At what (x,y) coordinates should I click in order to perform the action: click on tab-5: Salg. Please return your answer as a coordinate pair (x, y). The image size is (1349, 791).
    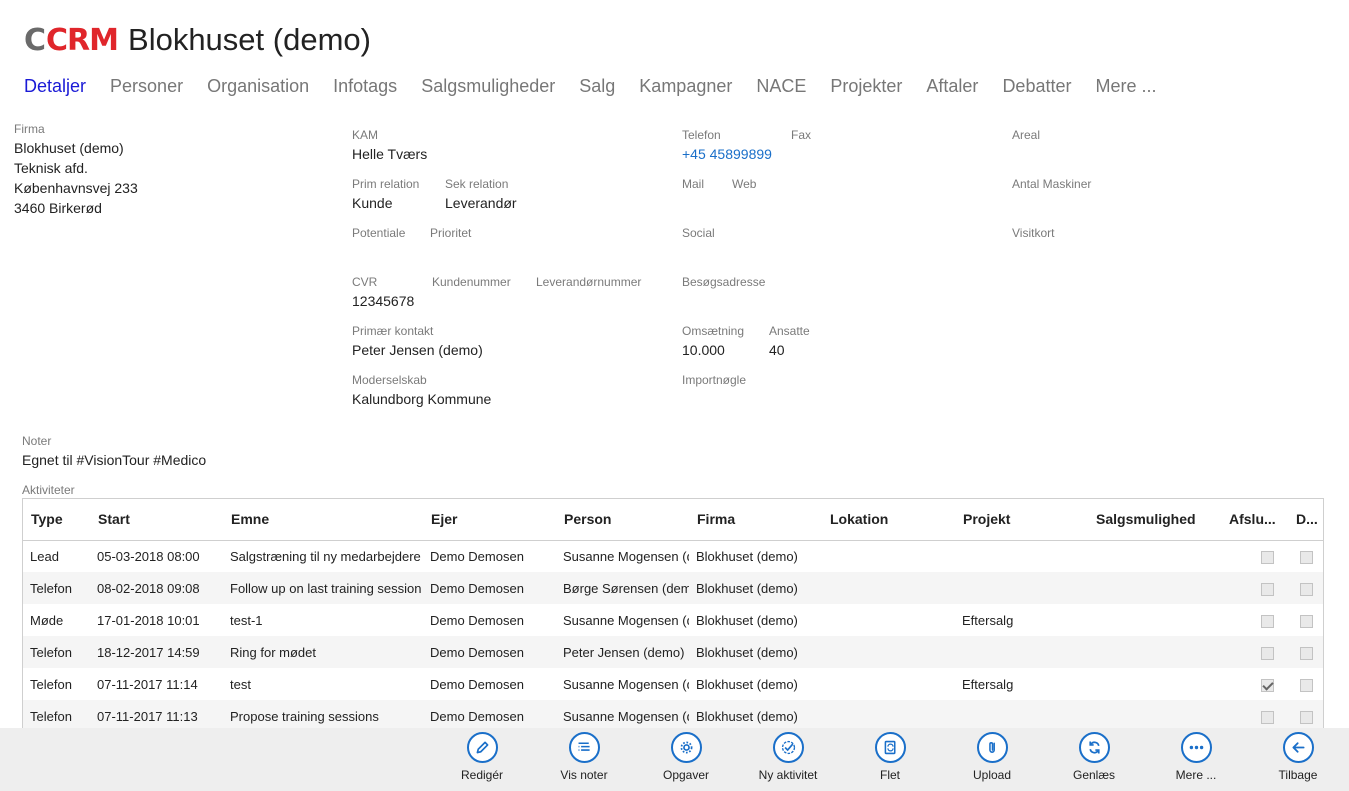
    Looking at the image, I should click on (597, 86).